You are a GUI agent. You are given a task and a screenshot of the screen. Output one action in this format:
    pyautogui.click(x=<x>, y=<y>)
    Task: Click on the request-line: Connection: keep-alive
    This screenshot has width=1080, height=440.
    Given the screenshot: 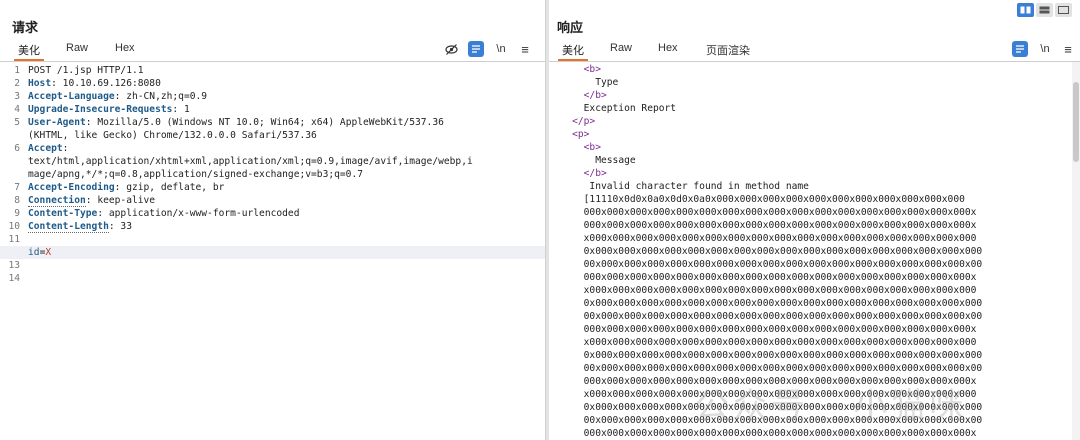 What is the action you would take?
    pyautogui.click(x=284, y=200)
    